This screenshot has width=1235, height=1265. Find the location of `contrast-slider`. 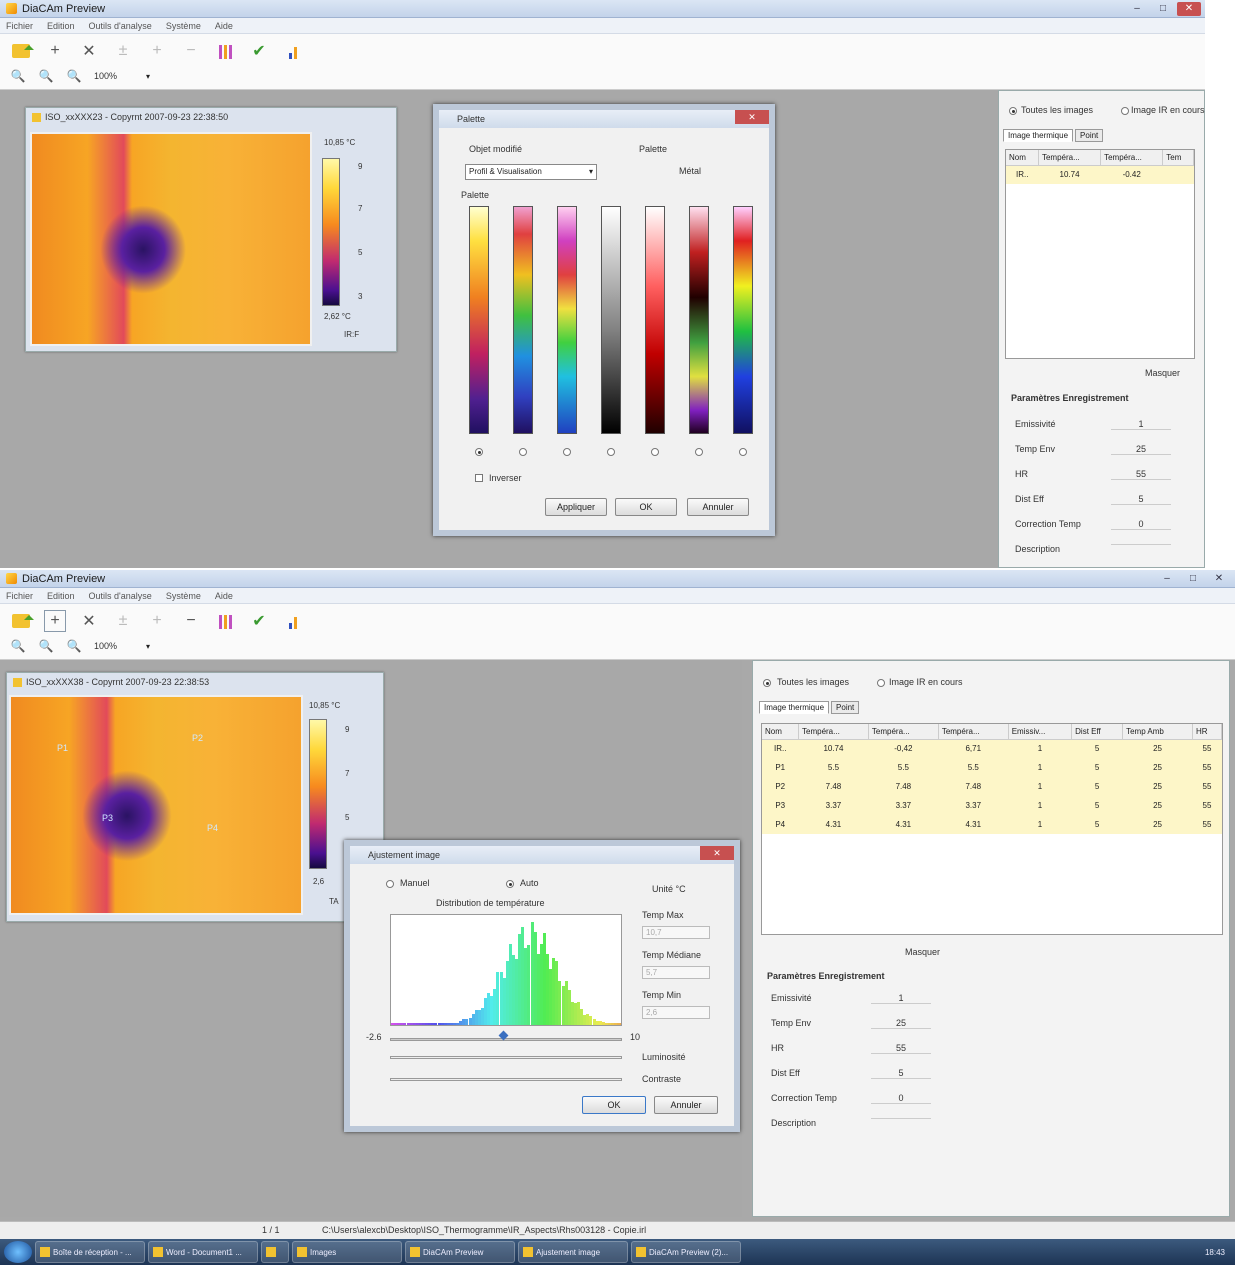

contrast-slider is located at coordinates (506, 1079).